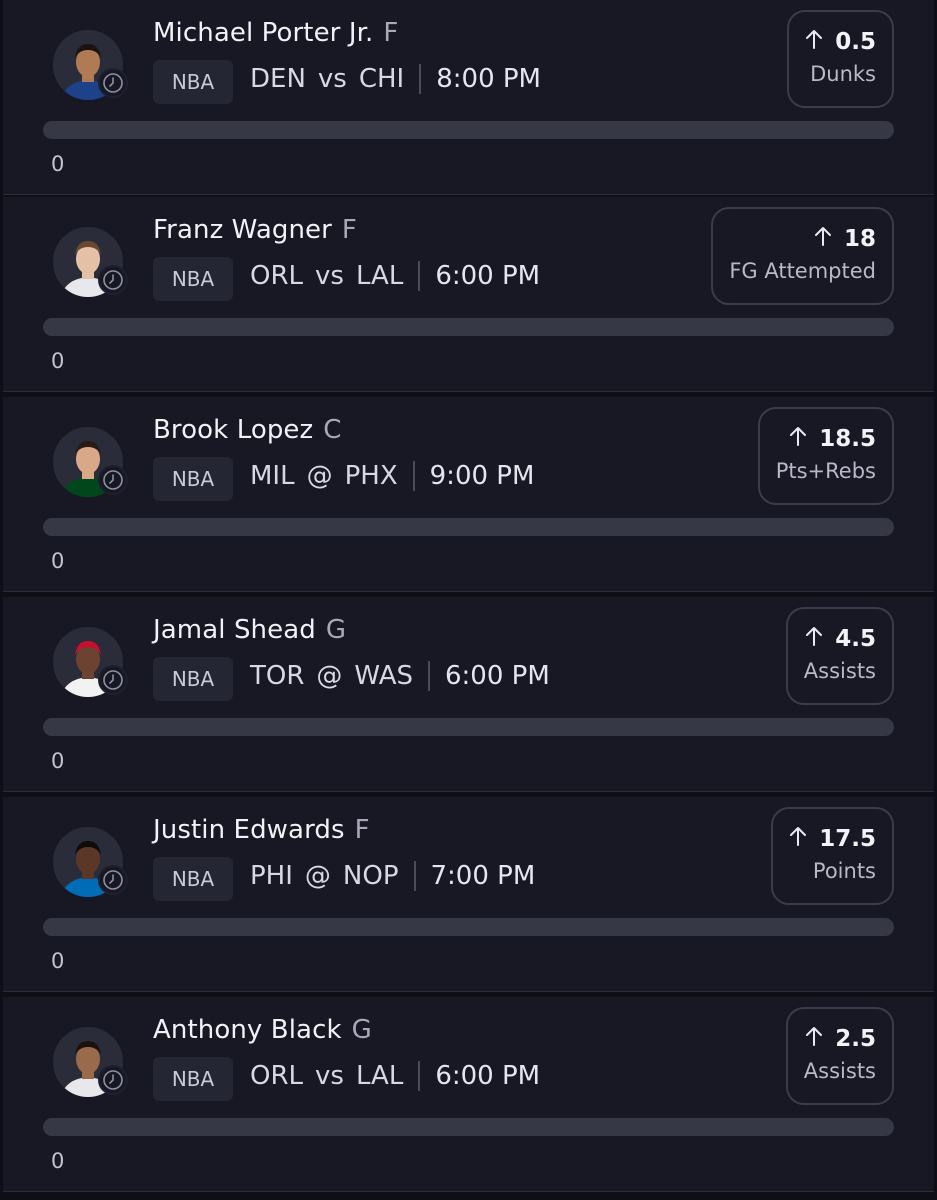 The height and width of the screenshot is (1200, 937). I want to click on matchup: DEN vs CHI 8:00 PM, so click(395, 79).